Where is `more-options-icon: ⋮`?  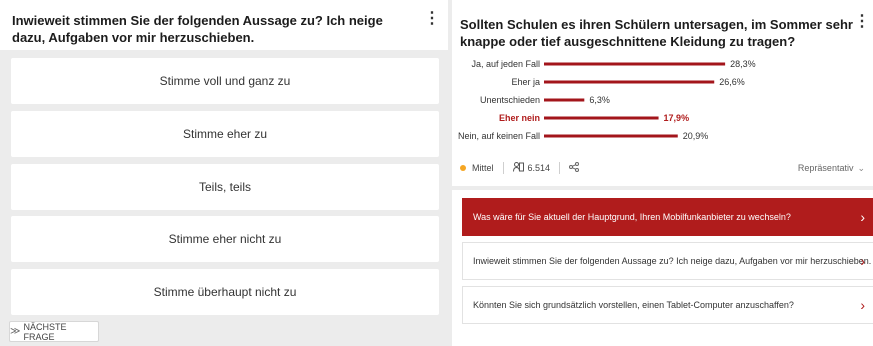 more-options-icon: ⋮ is located at coordinates (432, 20).